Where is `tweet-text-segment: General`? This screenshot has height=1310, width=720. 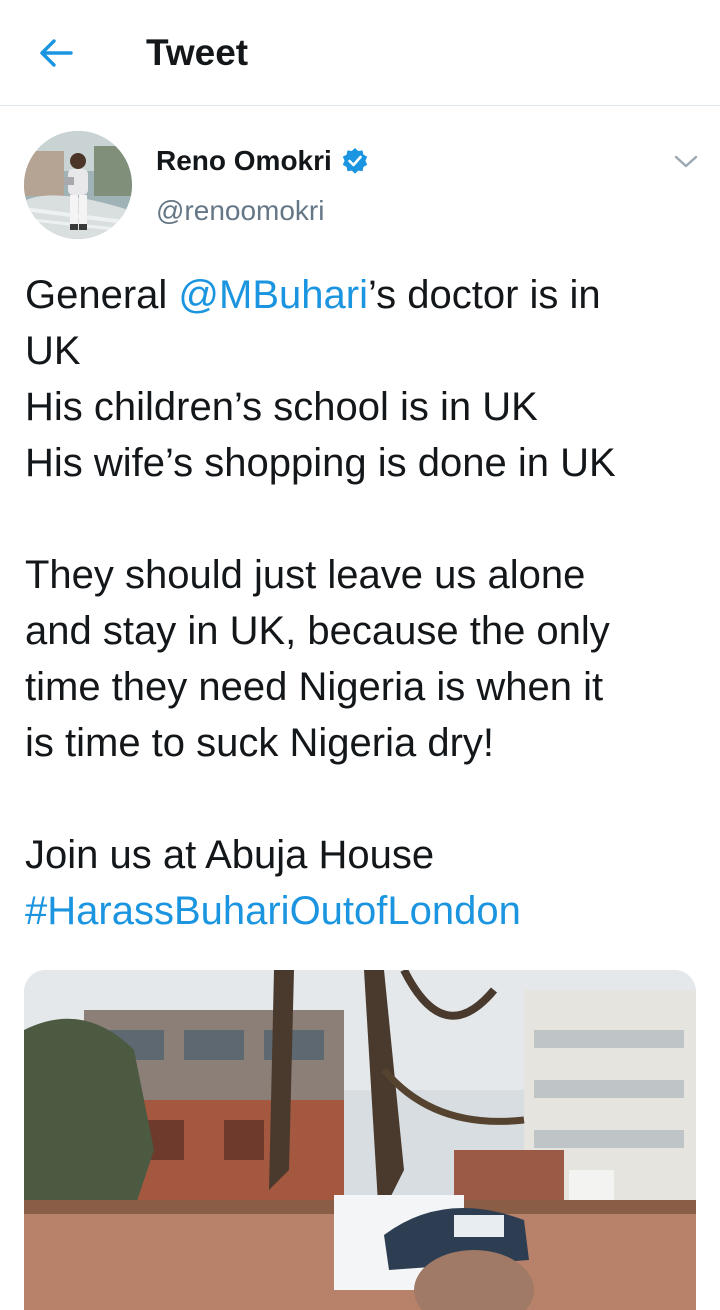
tweet-text-segment: General is located at coordinates (102, 295).